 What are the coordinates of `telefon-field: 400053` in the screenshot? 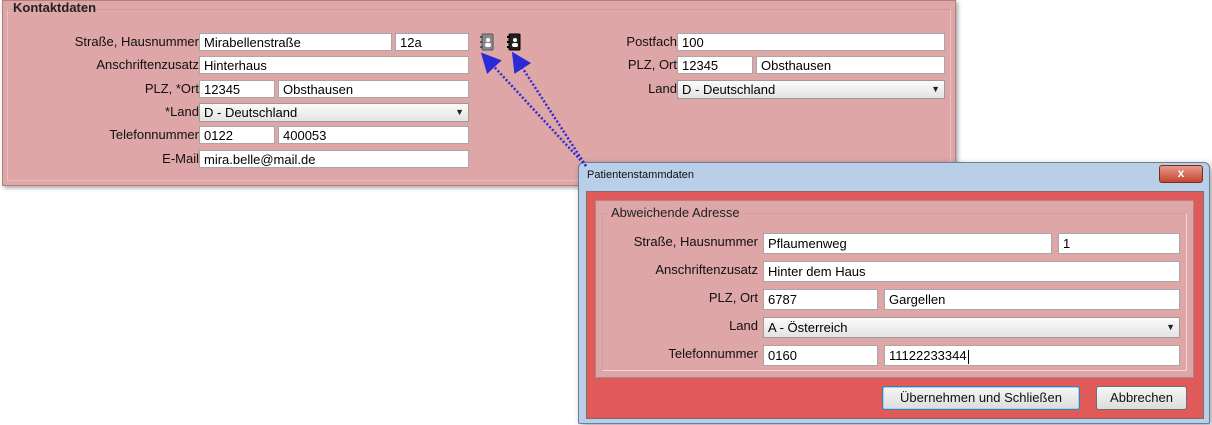 It's located at (373, 135).